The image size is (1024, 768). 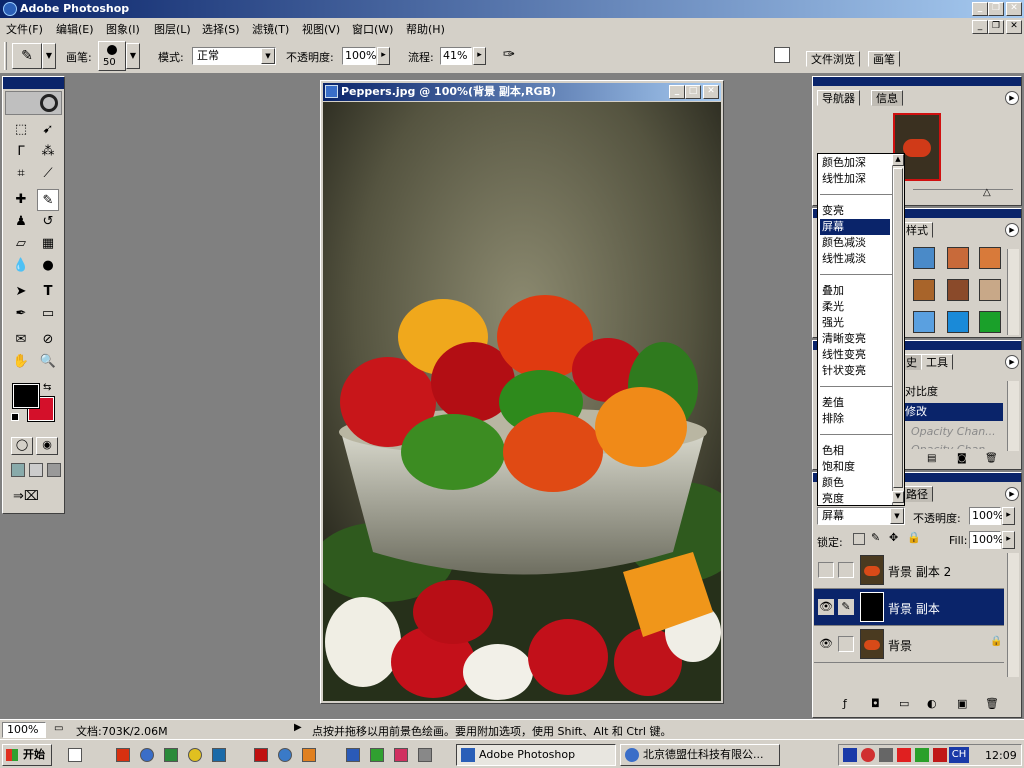 I want to click on navigator-menu-arrow-icon: ▶, so click(x=1012, y=98).